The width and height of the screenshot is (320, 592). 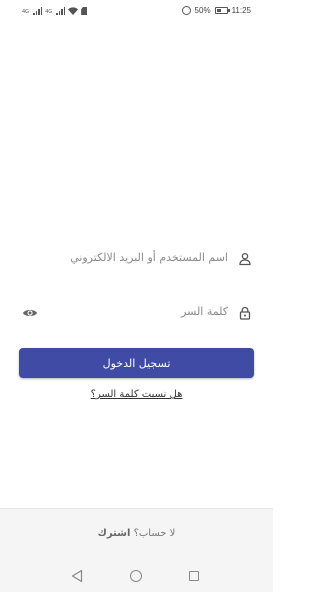 What do you see at coordinates (84, 11) in the screenshot?
I see `sdcard-icon` at bounding box center [84, 11].